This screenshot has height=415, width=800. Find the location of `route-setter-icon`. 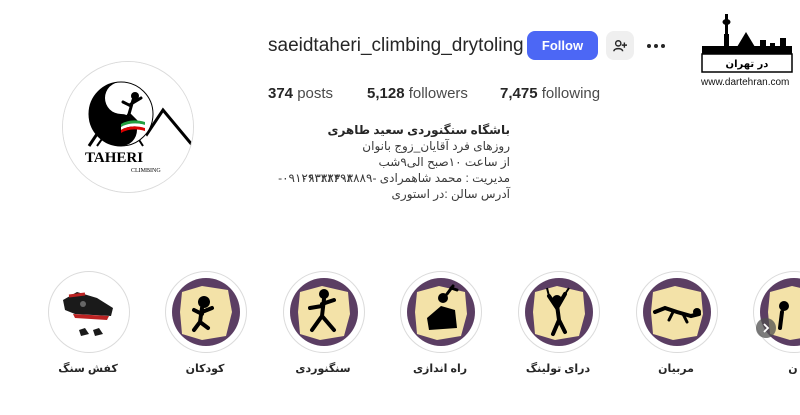

route-setter-icon is located at coordinates (441, 312).